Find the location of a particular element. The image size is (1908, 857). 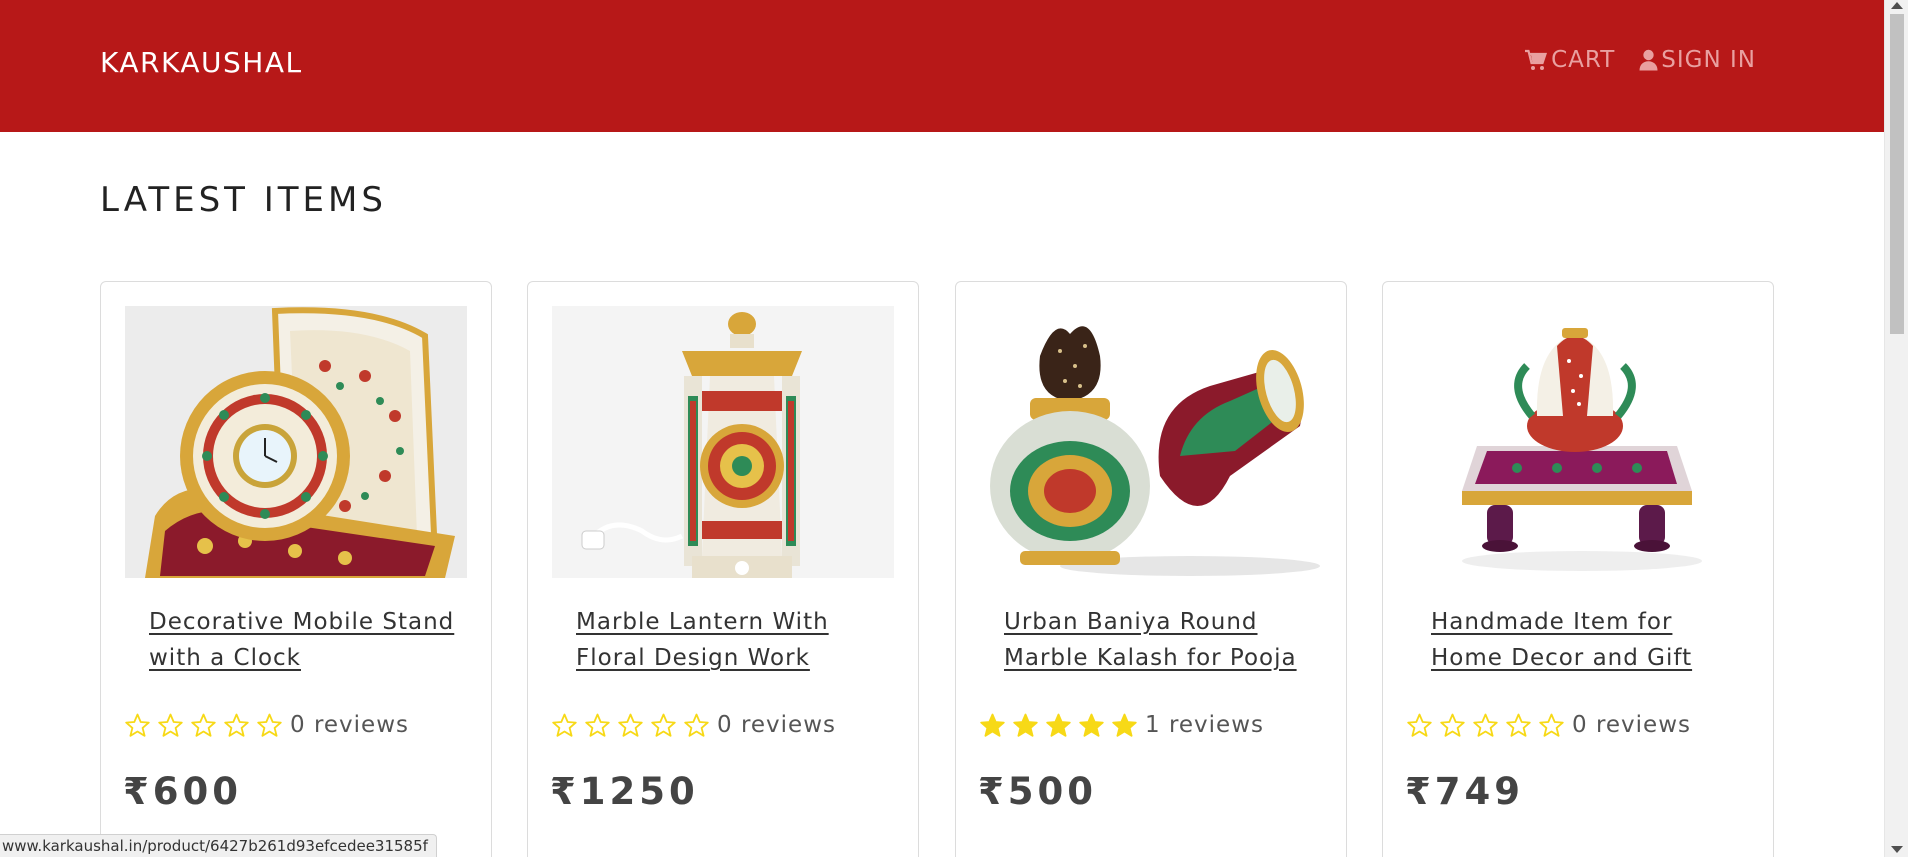

product-price: ₹600 is located at coordinates (182, 791).